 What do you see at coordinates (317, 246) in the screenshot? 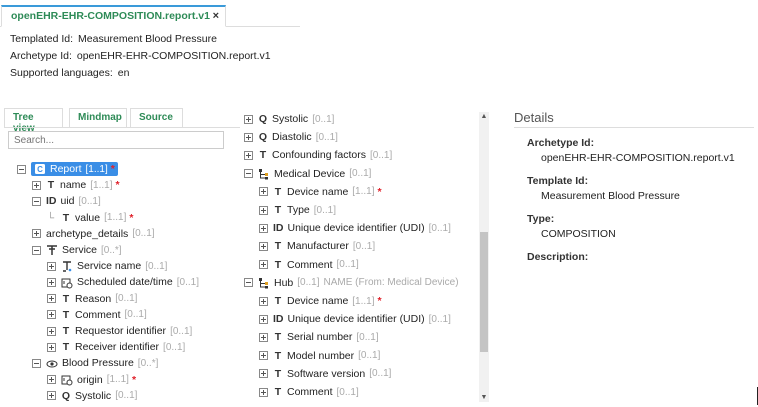
I see `tree-row: T Manufacturer [0..1]` at bounding box center [317, 246].